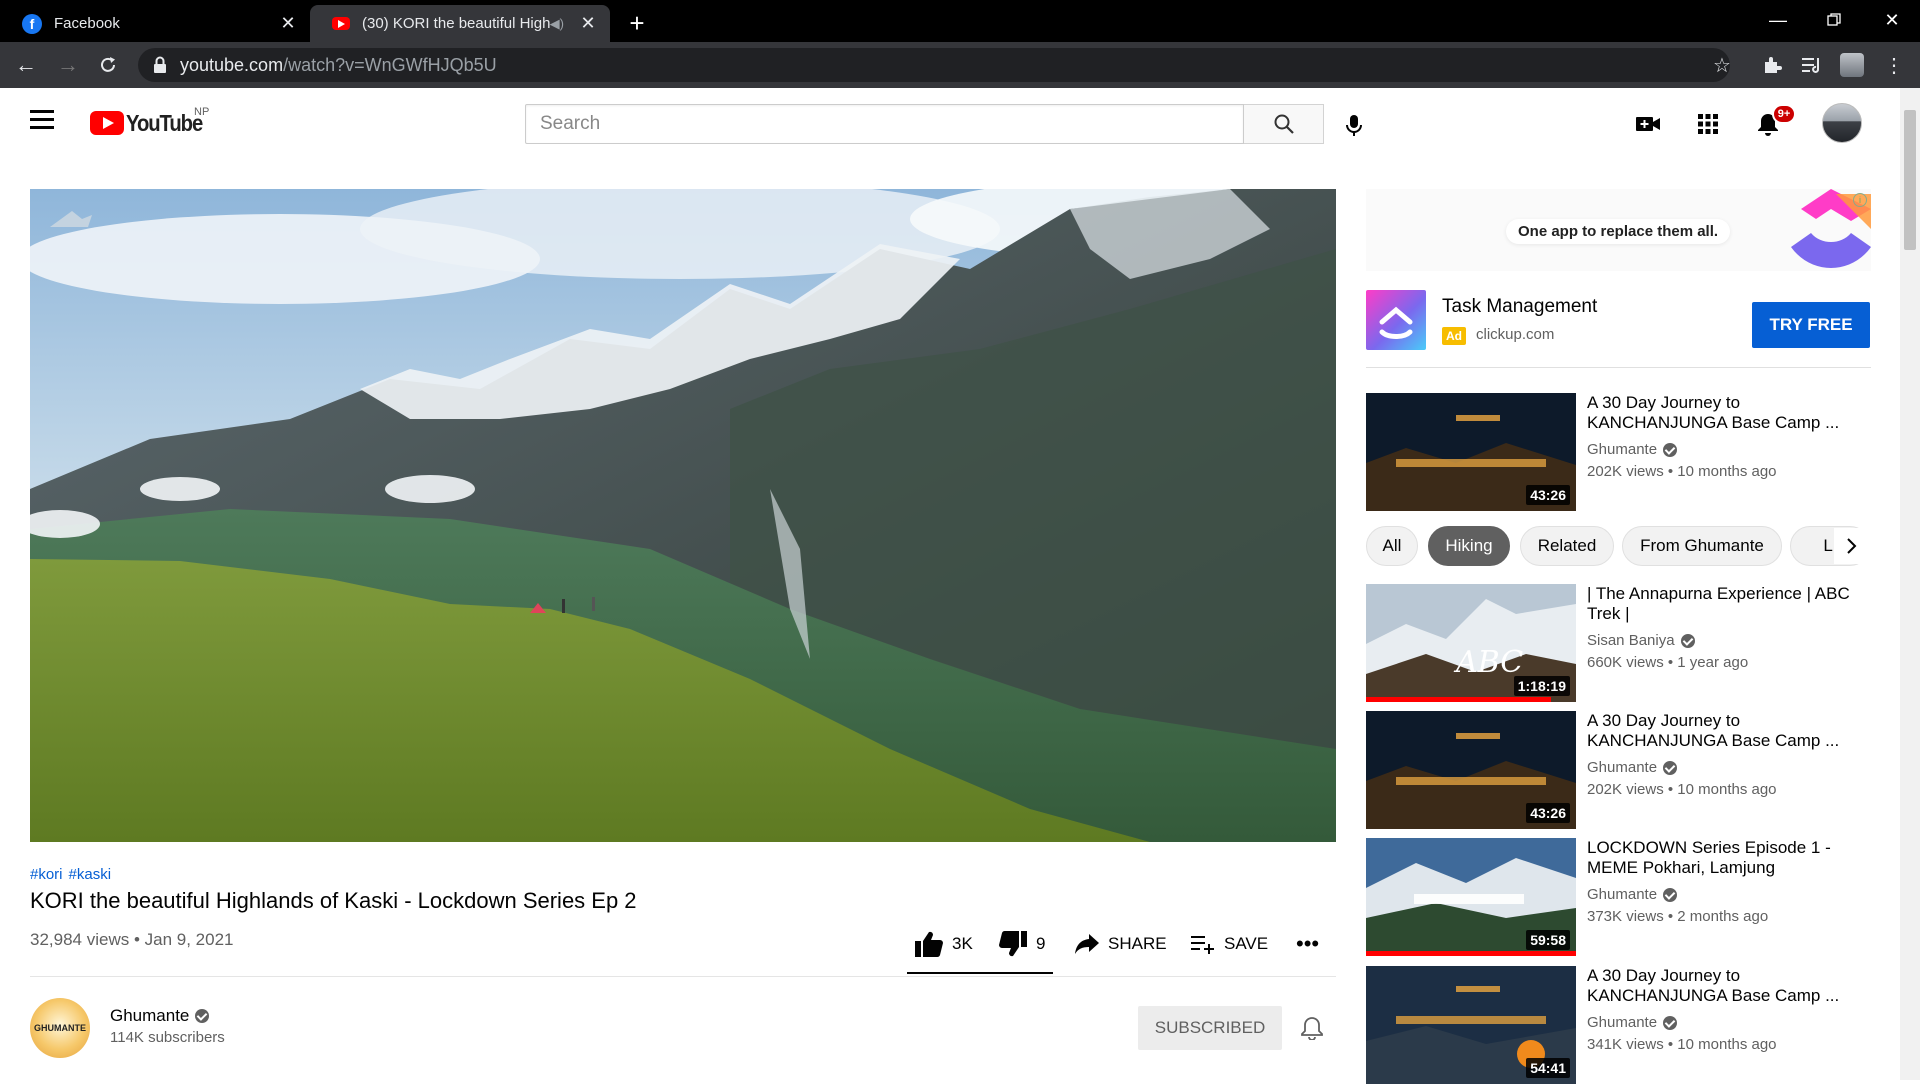  Describe the element at coordinates (1842, 123) in the screenshot. I see `account-avatar` at that location.